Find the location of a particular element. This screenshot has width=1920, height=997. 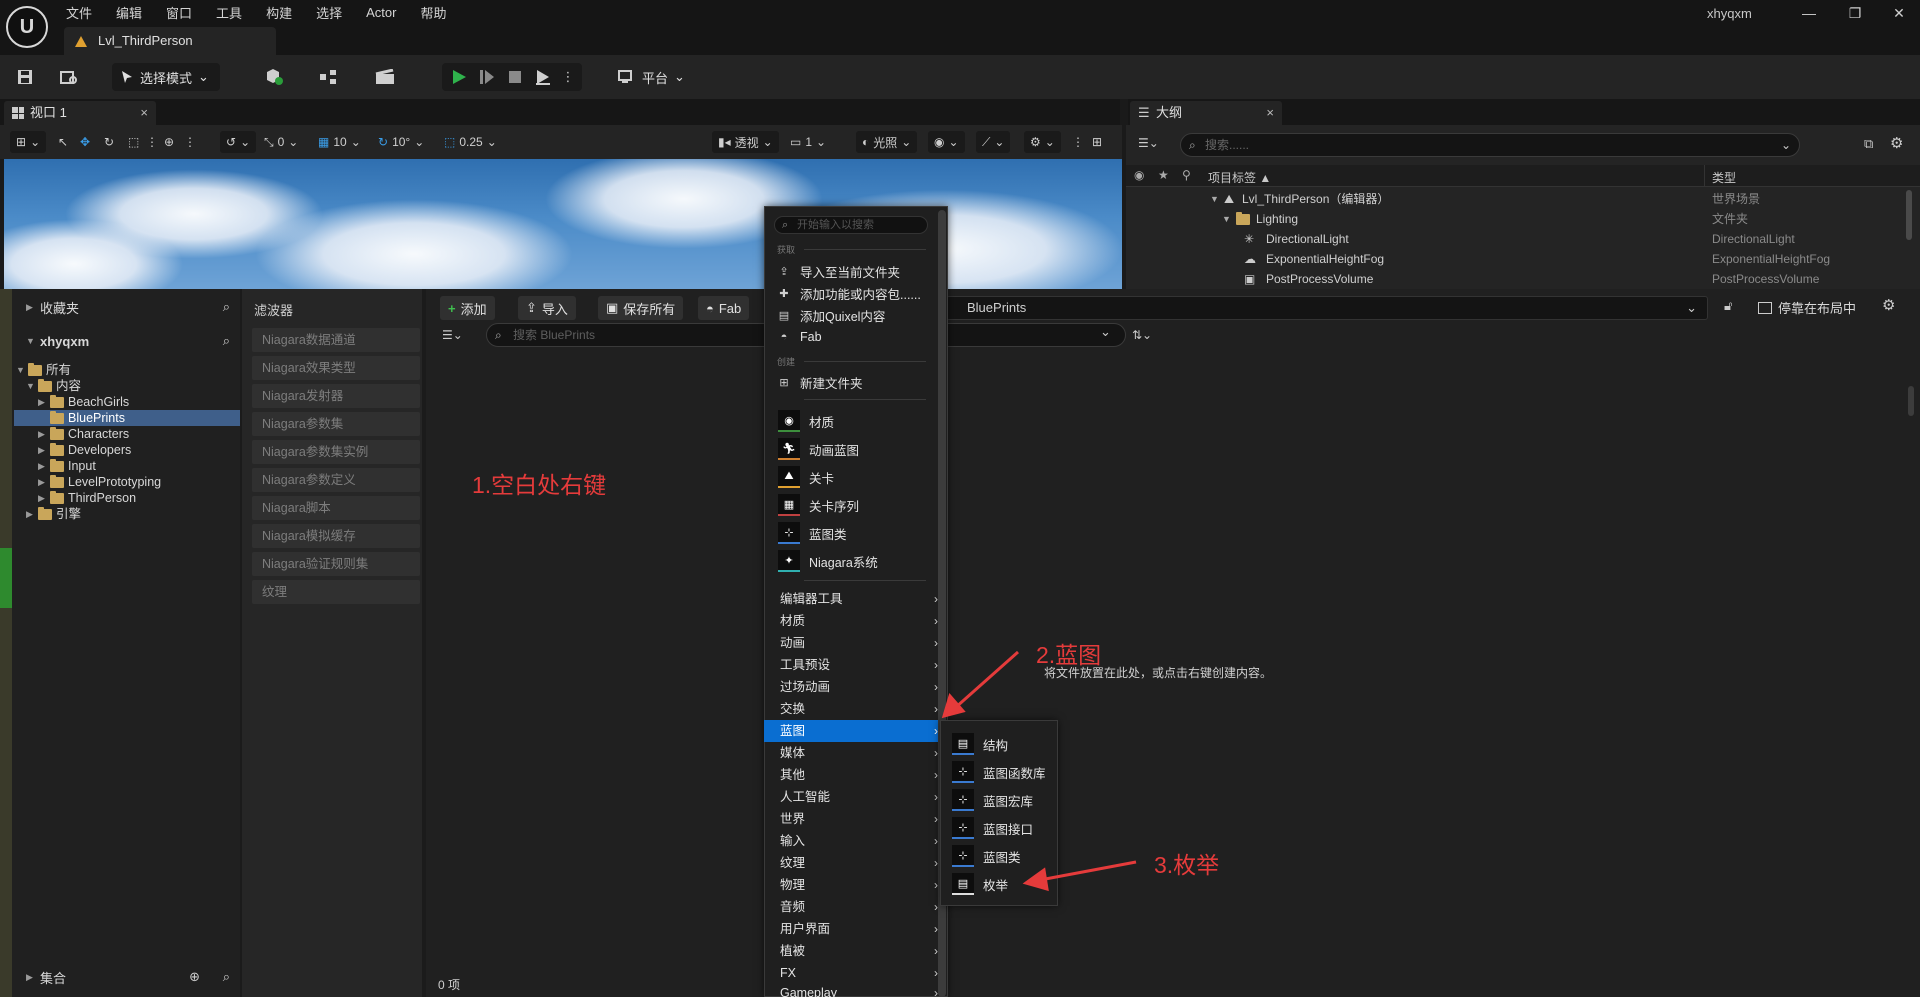

arrow-step2 is located at coordinates (980, 684).